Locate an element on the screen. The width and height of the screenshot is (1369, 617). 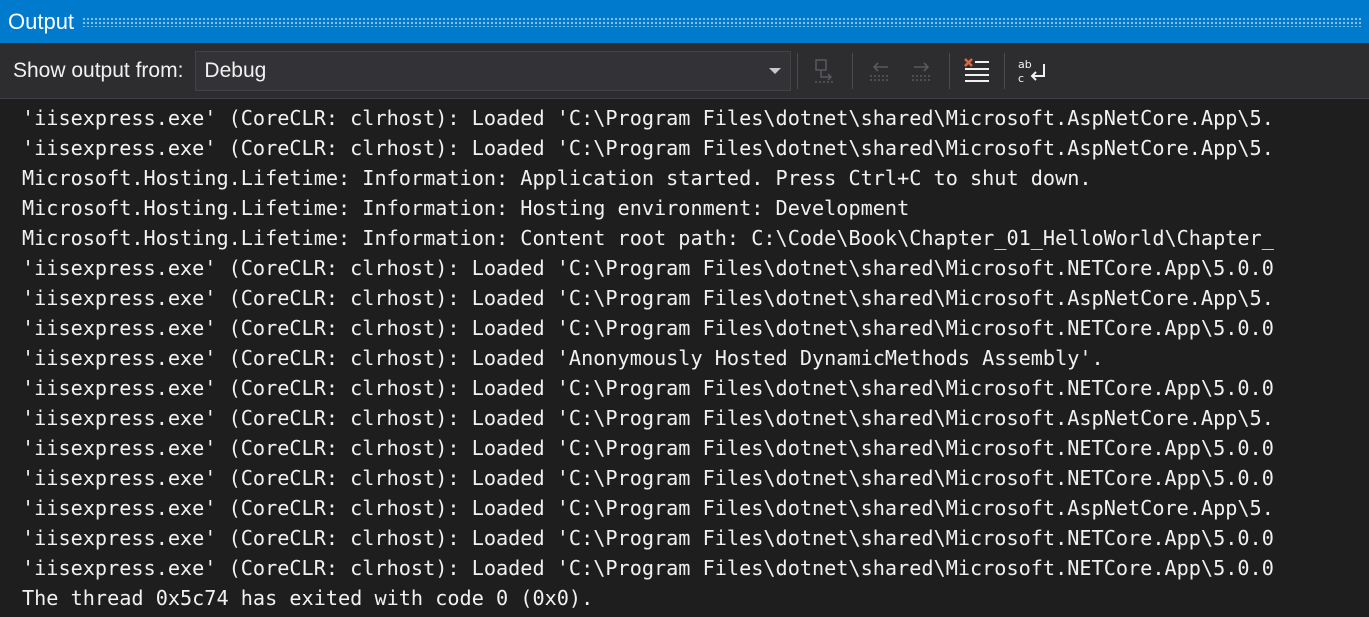
word-wrap-icon: ab c is located at coordinates (1032, 71).